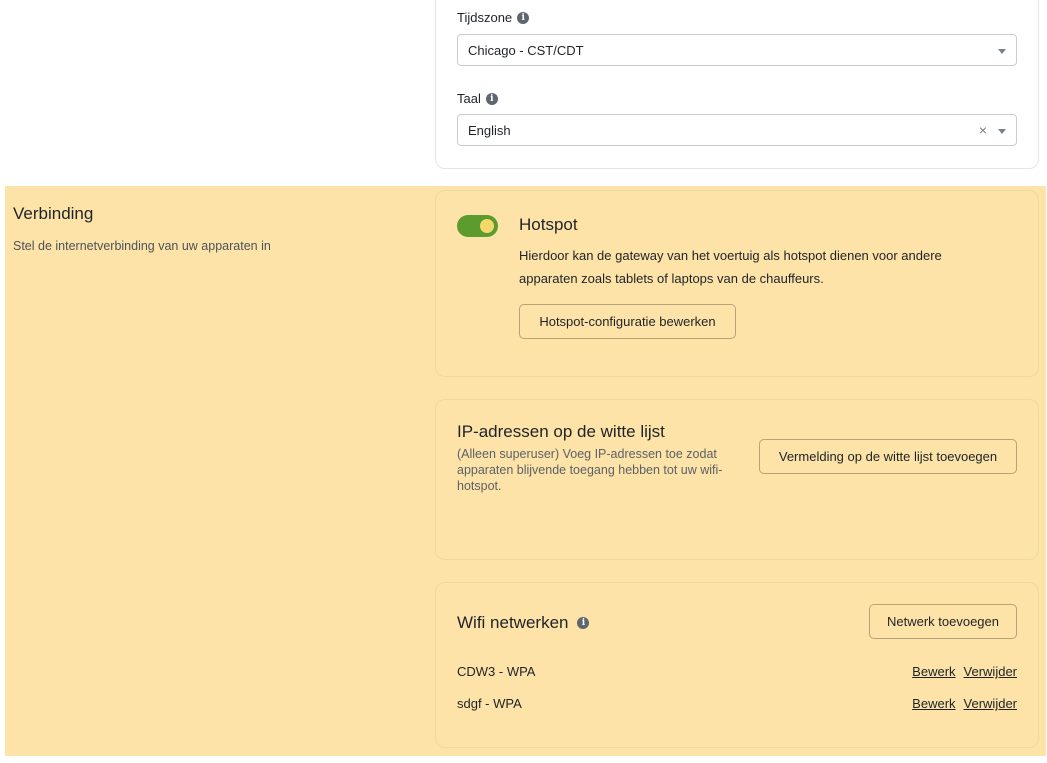  I want to click on language-label: Taal i, so click(477, 98).